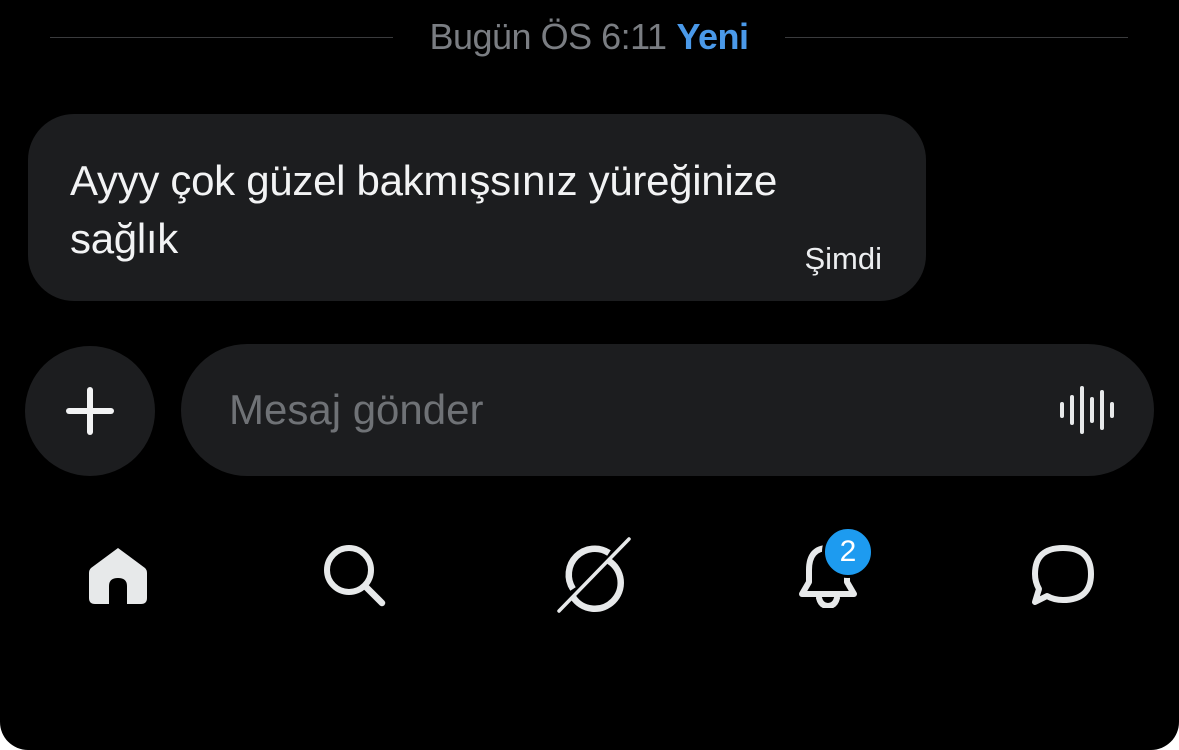 The width and height of the screenshot is (1179, 750). What do you see at coordinates (712, 36) in the screenshot?
I see `divider-new-label: Yeni` at bounding box center [712, 36].